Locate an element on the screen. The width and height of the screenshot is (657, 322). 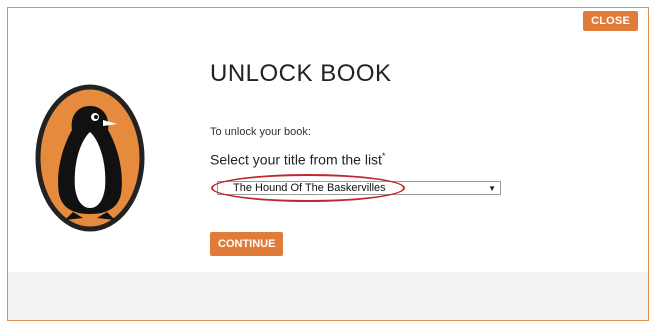
required-mark: * is located at coordinates (383, 156).